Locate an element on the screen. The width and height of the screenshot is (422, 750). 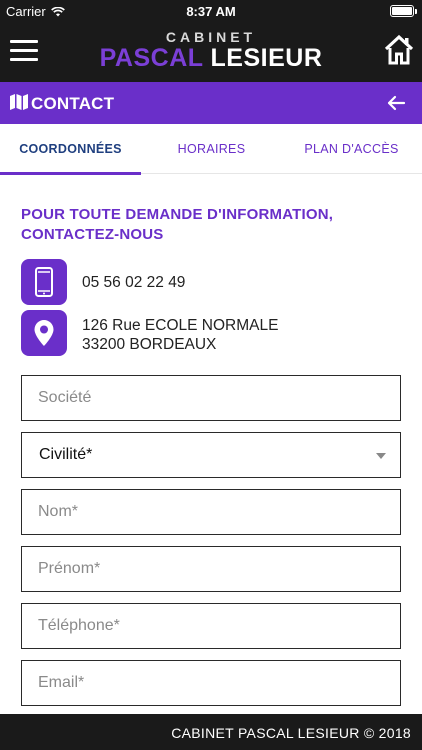
section-title-bar: CONTACT is located at coordinates (211, 103).